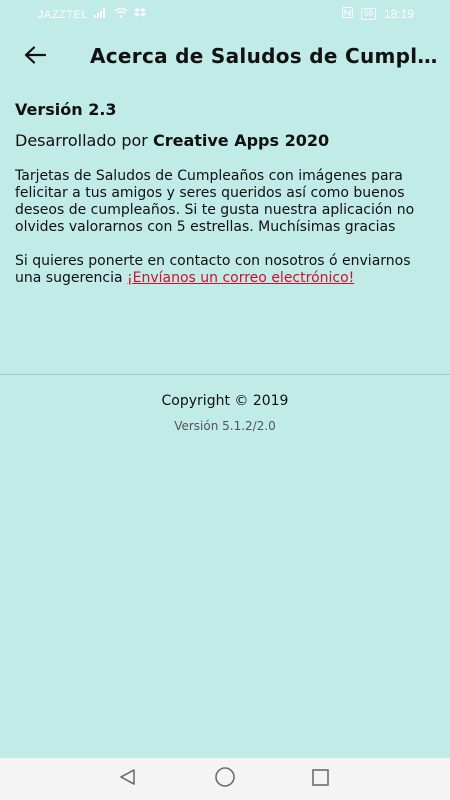 The image size is (450, 800). I want to click on app-bar: Acerca de Saludos de Cumpleaños, so click(225, 57).